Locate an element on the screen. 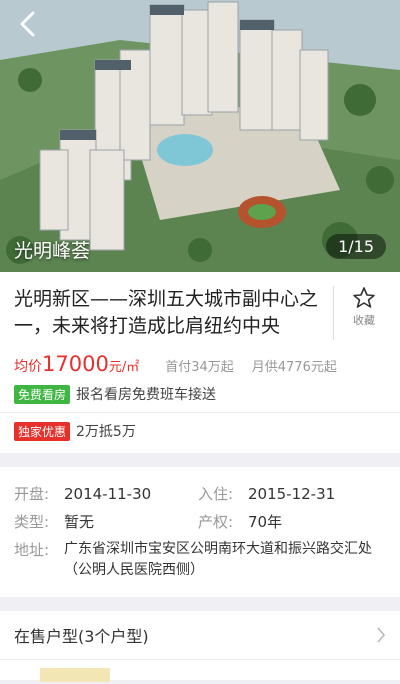 The width and height of the screenshot is (400, 684). promo-row-free-viewing: 免费看房 报名看房免费班车接送 is located at coordinates (200, 394).